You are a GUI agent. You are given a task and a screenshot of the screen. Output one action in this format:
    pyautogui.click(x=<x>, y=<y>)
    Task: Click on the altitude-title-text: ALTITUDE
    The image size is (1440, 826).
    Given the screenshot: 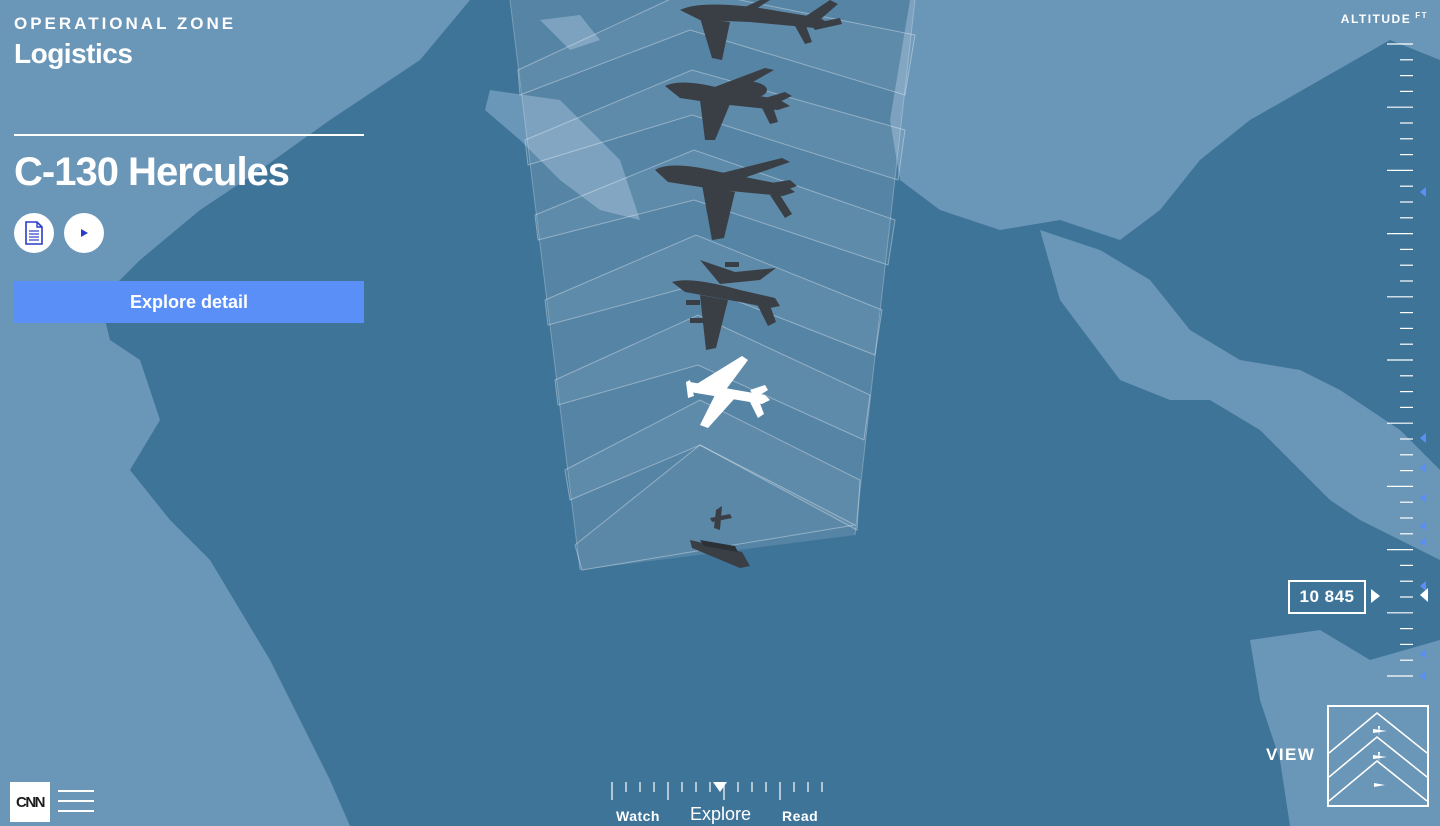 What is the action you would take?
    pyautogui.click(x=1376, y=19)
    